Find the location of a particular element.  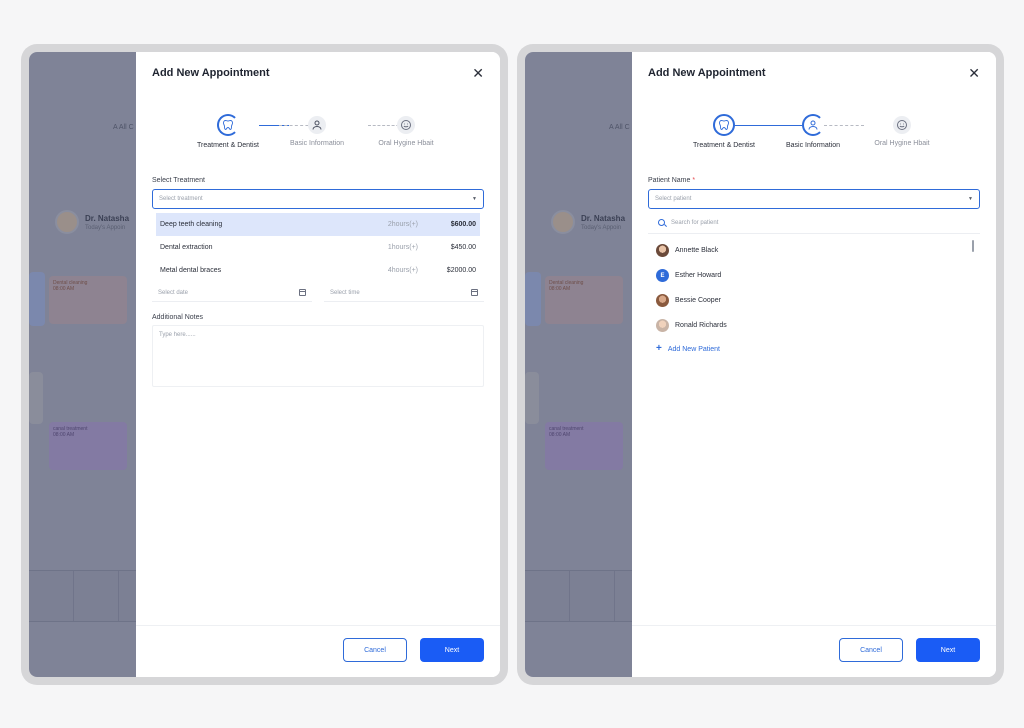

patient-name: Esther Howard is located at coordinates (698, 275).